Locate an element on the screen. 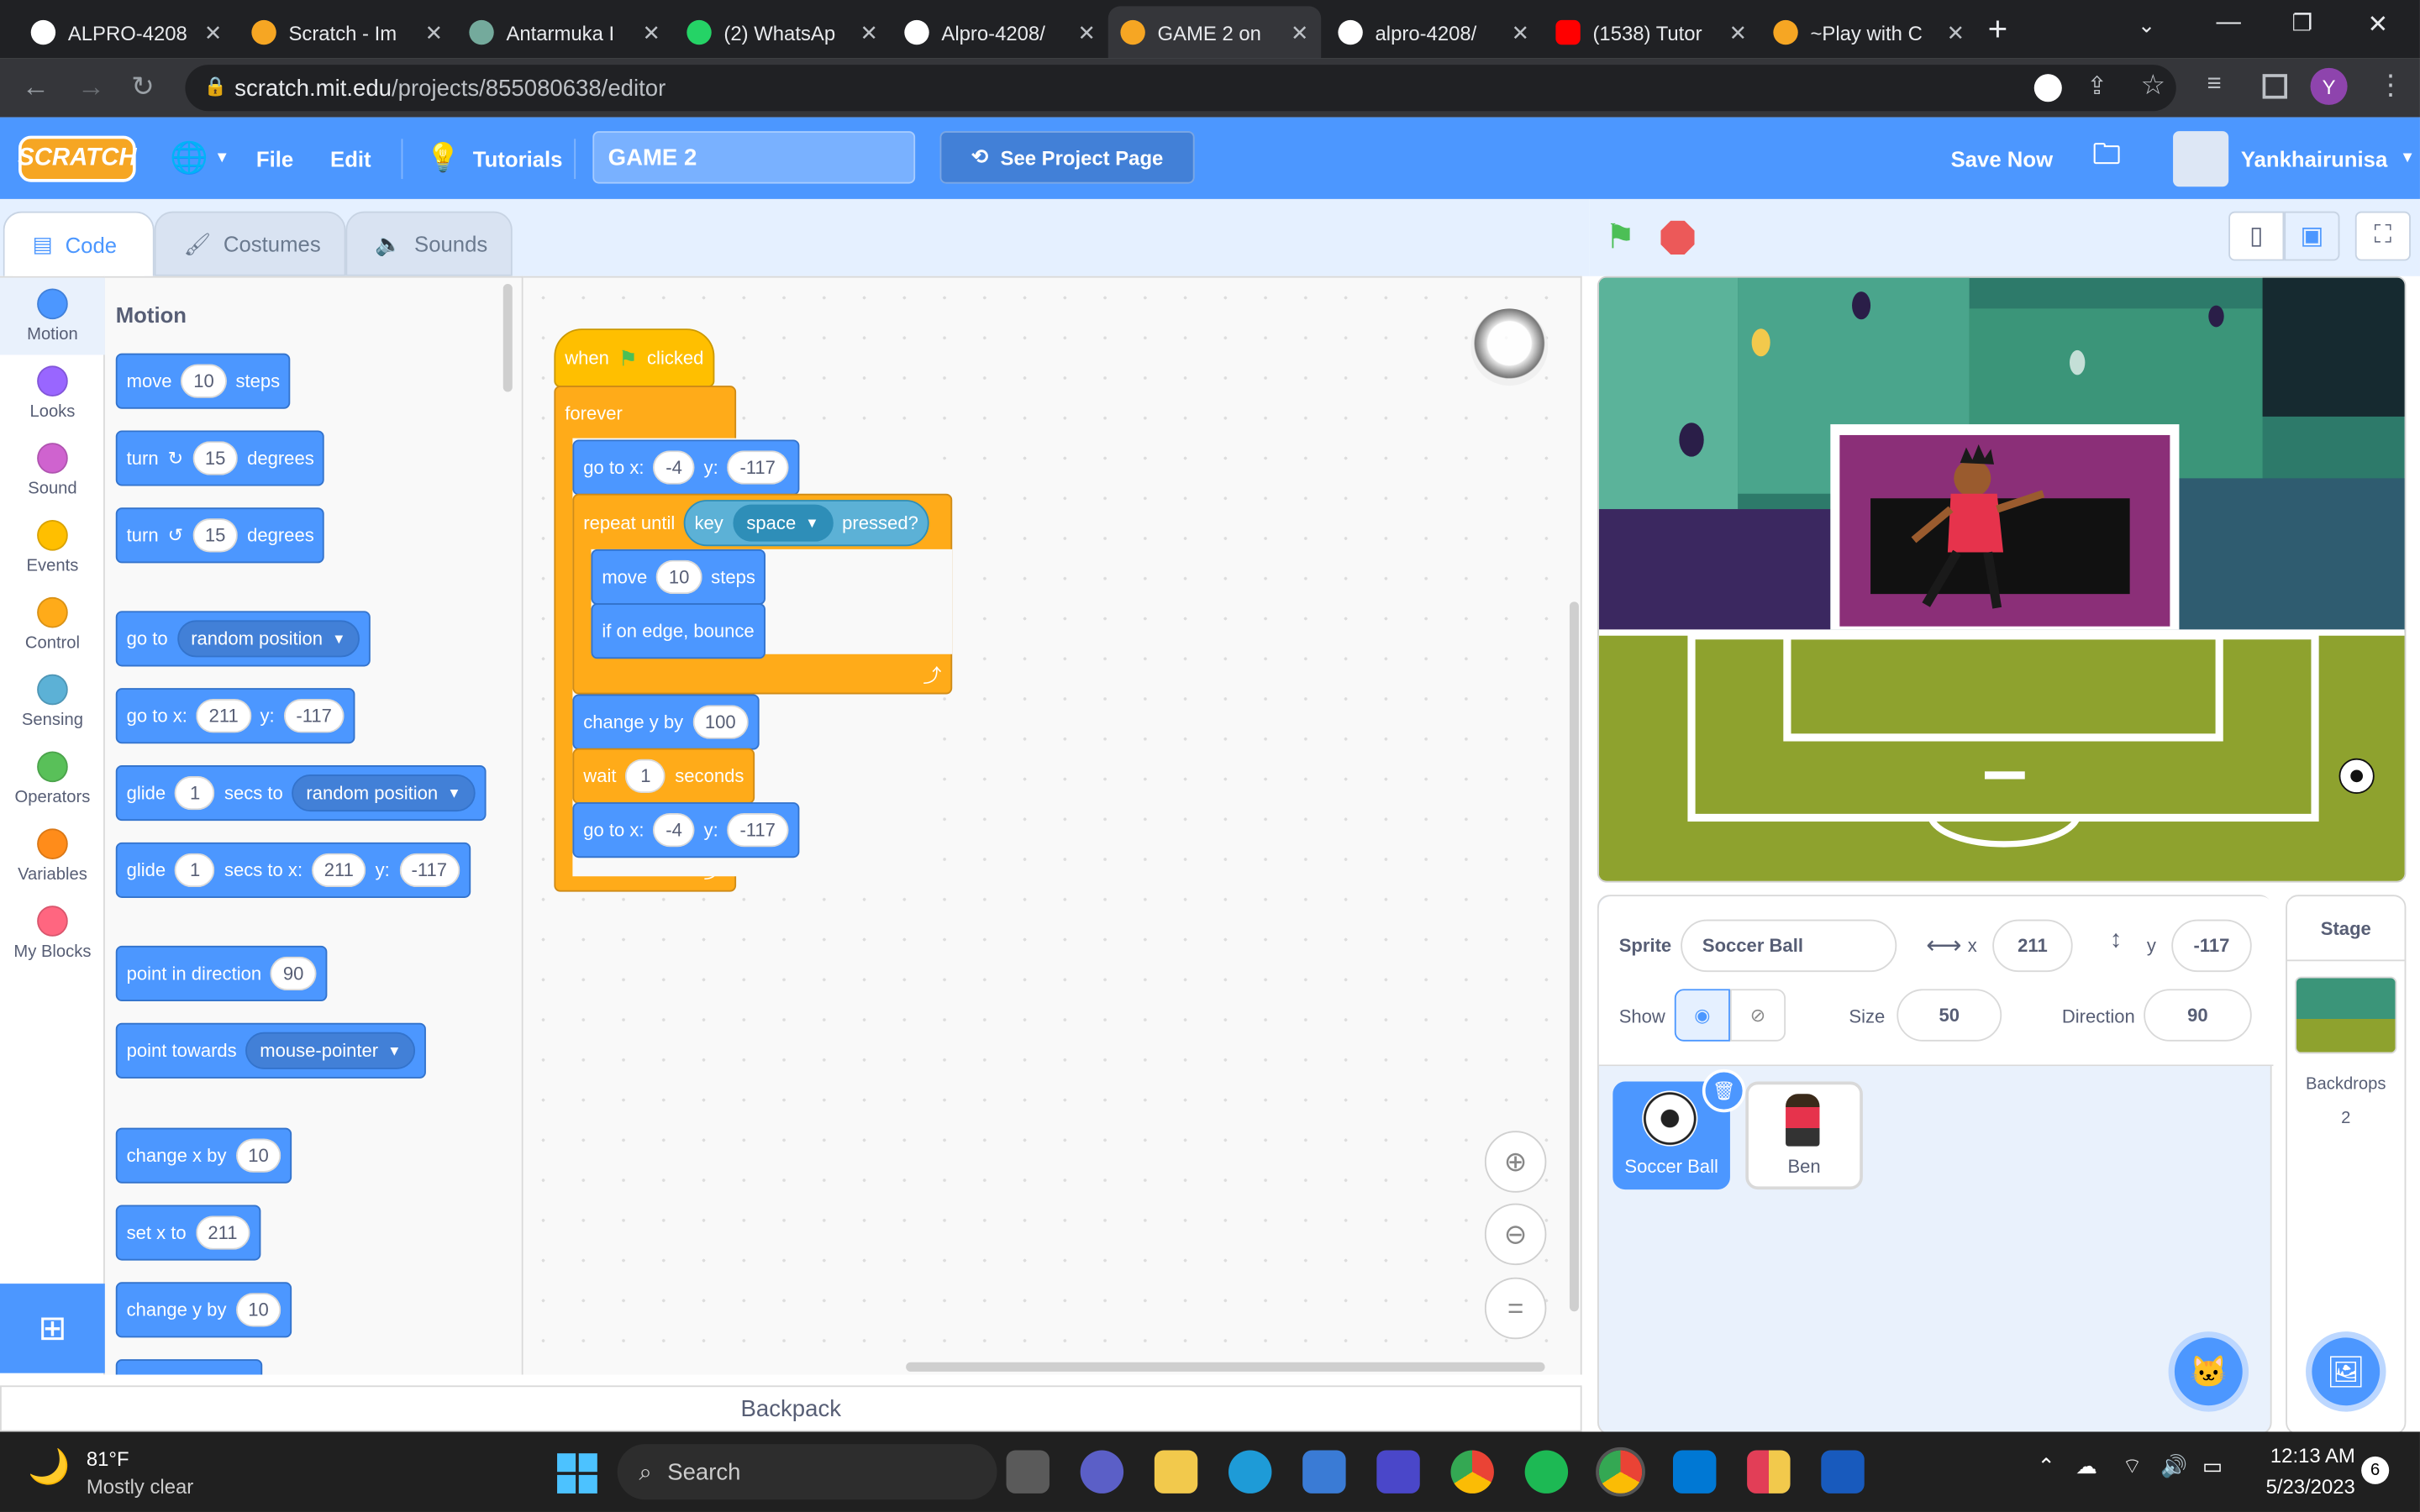  zoom-reset-icon: = is located at coordinates (1515, 1308).